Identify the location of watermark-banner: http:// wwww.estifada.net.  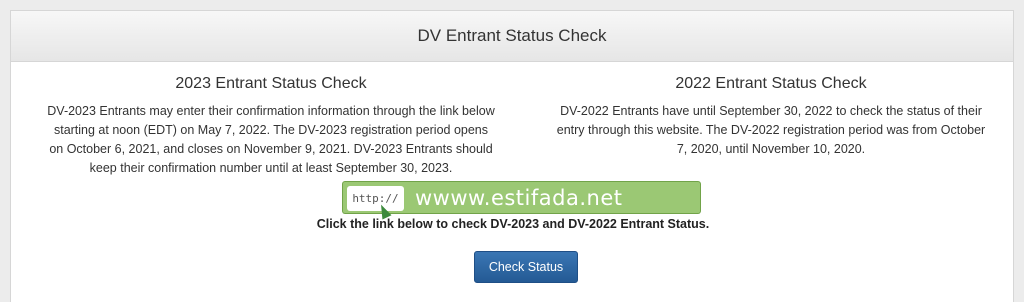
(521, 200).